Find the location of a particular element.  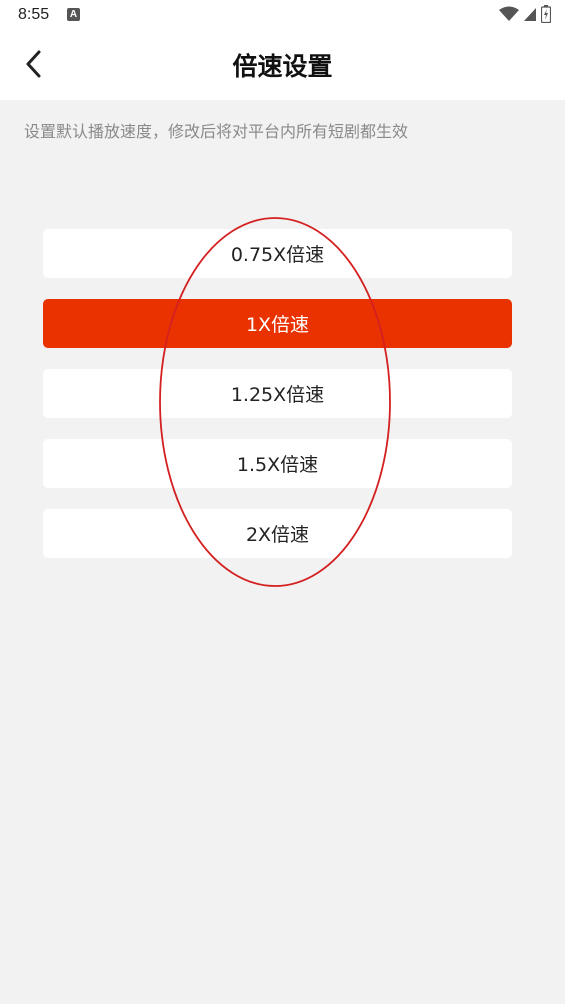

notification-a-icon: A is located at coordinates (73, 14).